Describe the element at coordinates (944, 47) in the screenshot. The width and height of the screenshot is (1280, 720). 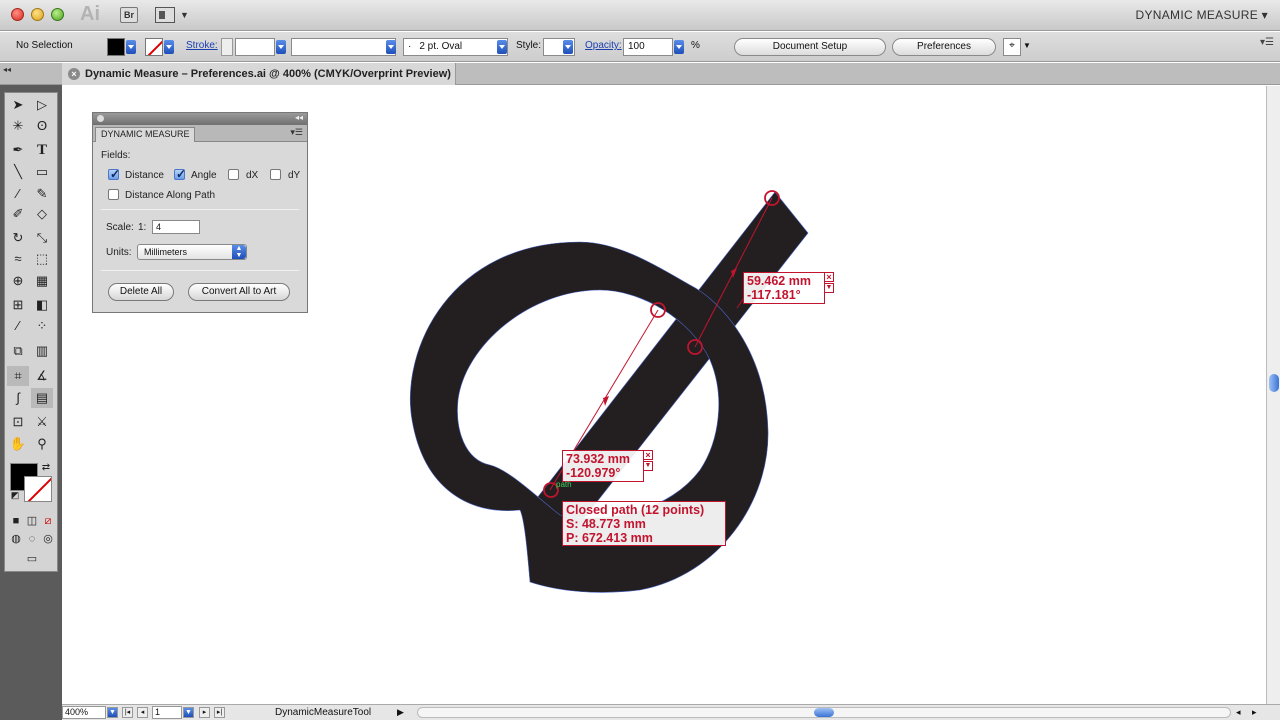
I see `preferences-button: Preferences` at that location.